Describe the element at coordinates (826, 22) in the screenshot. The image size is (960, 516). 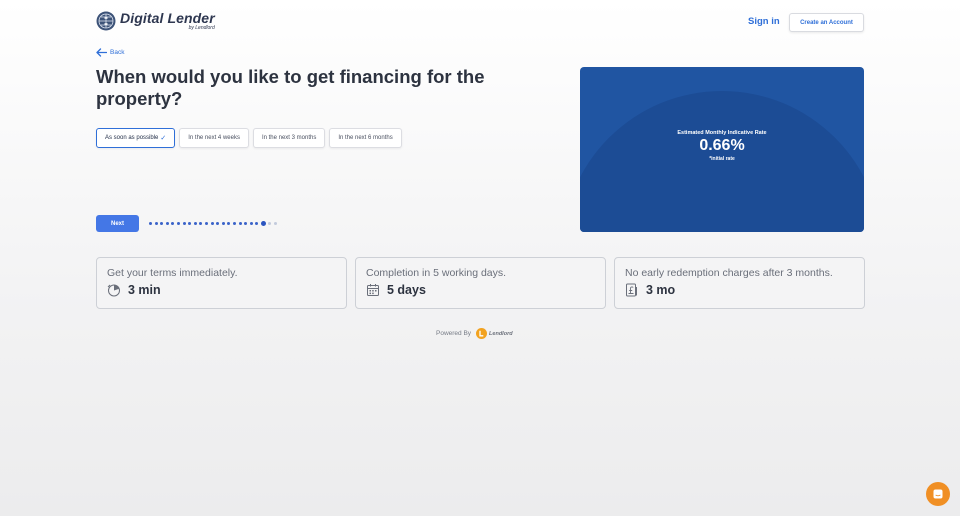
I see `create-account-button: Create an Account` at that location.